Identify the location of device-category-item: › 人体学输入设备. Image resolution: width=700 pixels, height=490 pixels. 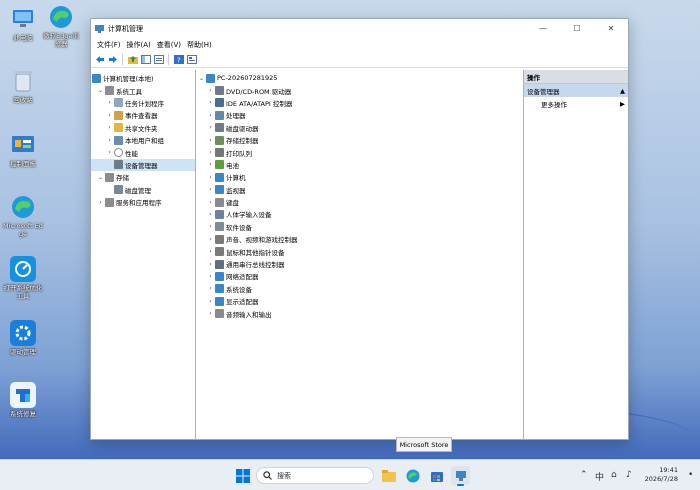
(359, 214).